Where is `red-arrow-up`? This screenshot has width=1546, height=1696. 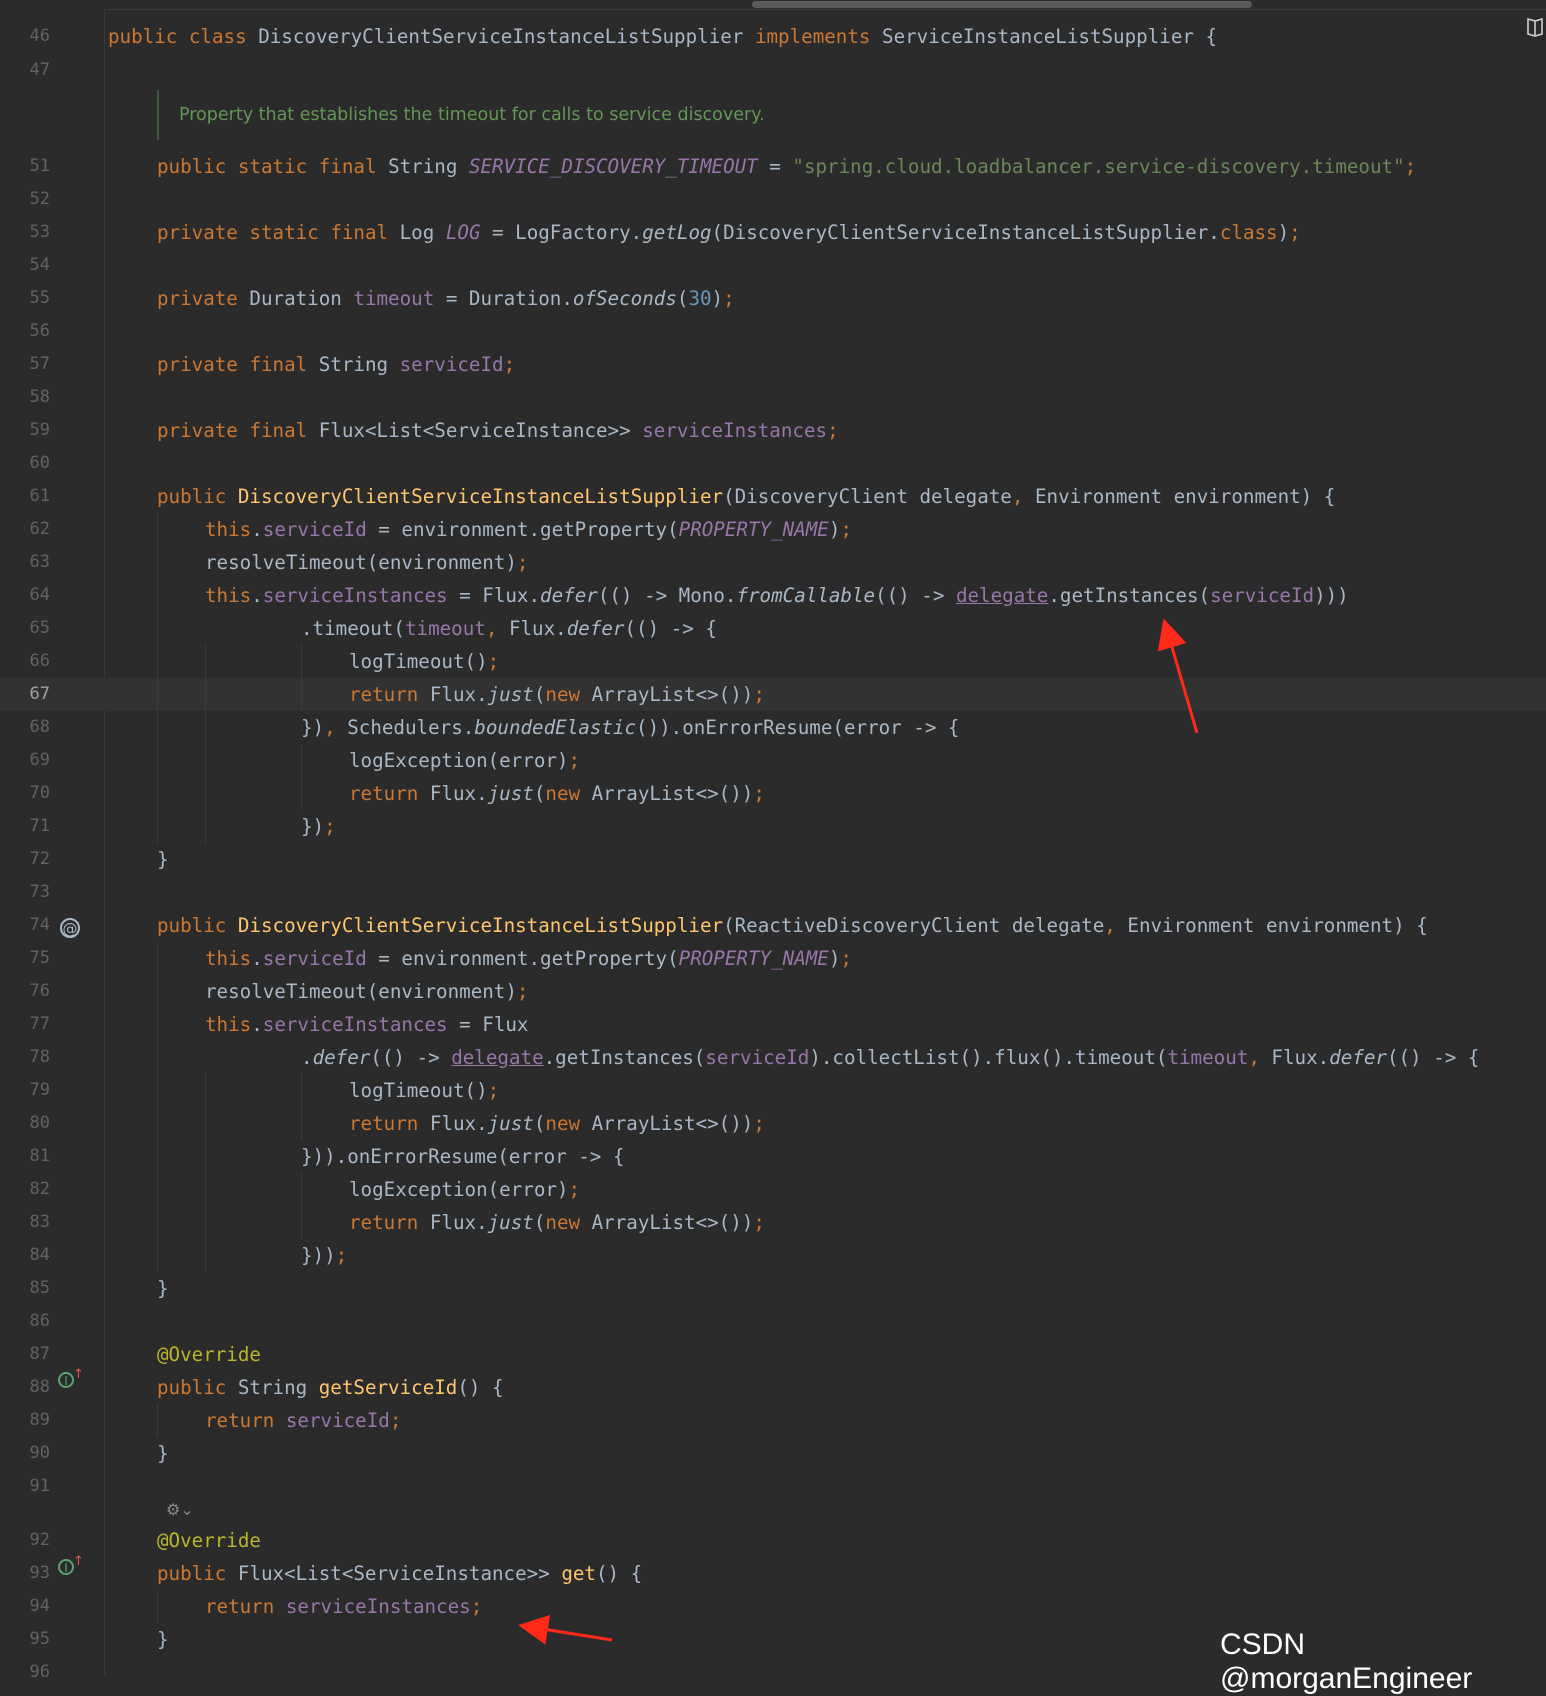
red-arrow-up is located at coordinates (1178, 676).